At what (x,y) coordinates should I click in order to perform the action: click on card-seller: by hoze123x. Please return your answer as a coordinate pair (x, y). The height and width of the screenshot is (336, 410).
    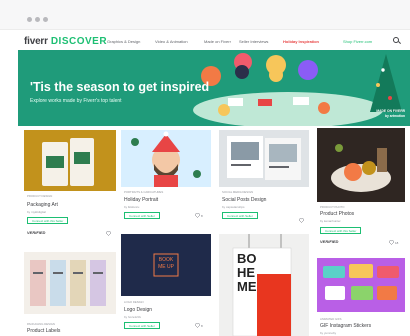
    Looking at the image, I should click on (132, 317).